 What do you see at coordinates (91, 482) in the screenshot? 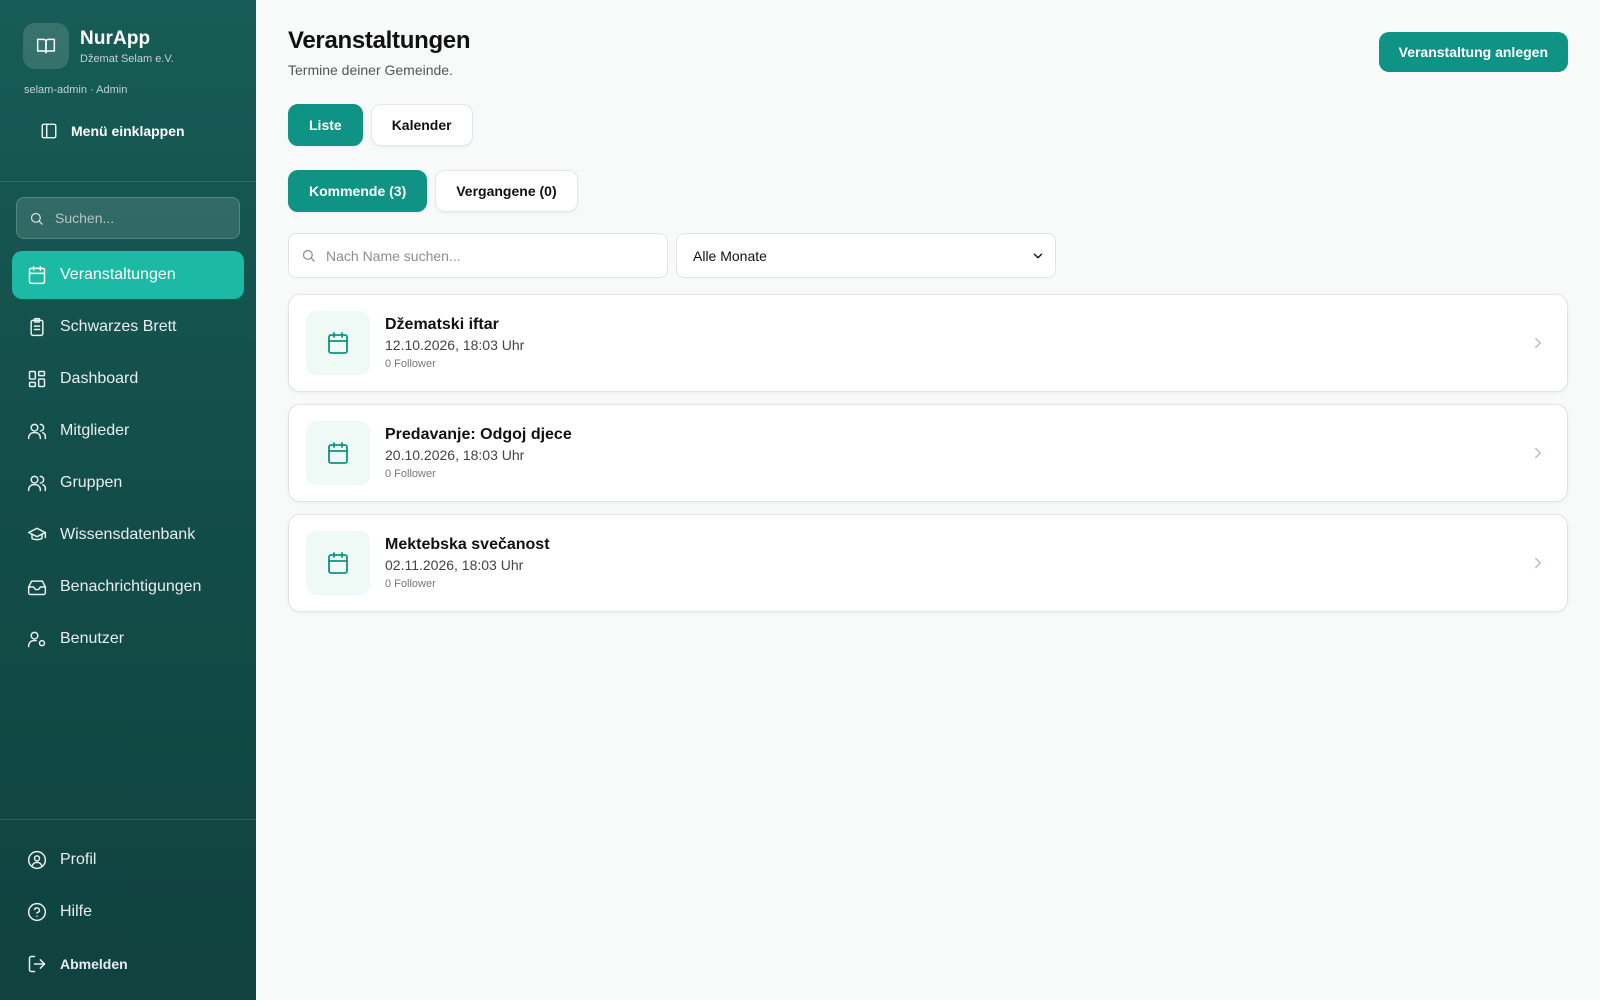
I see `sidebar-item-label: Gruppen` at bounding box center [91, 482].